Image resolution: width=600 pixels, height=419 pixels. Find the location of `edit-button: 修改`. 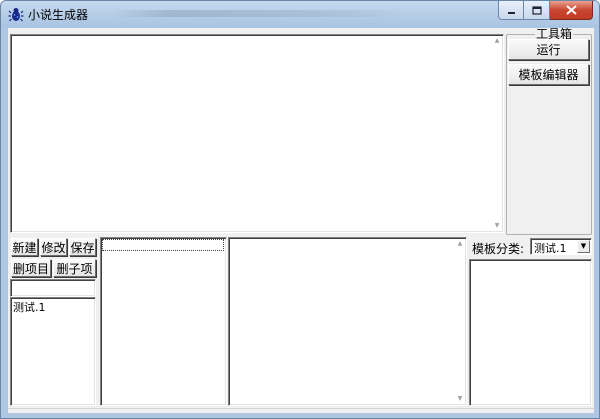

edit-button: 修改 is located at coordinates (53, 247).